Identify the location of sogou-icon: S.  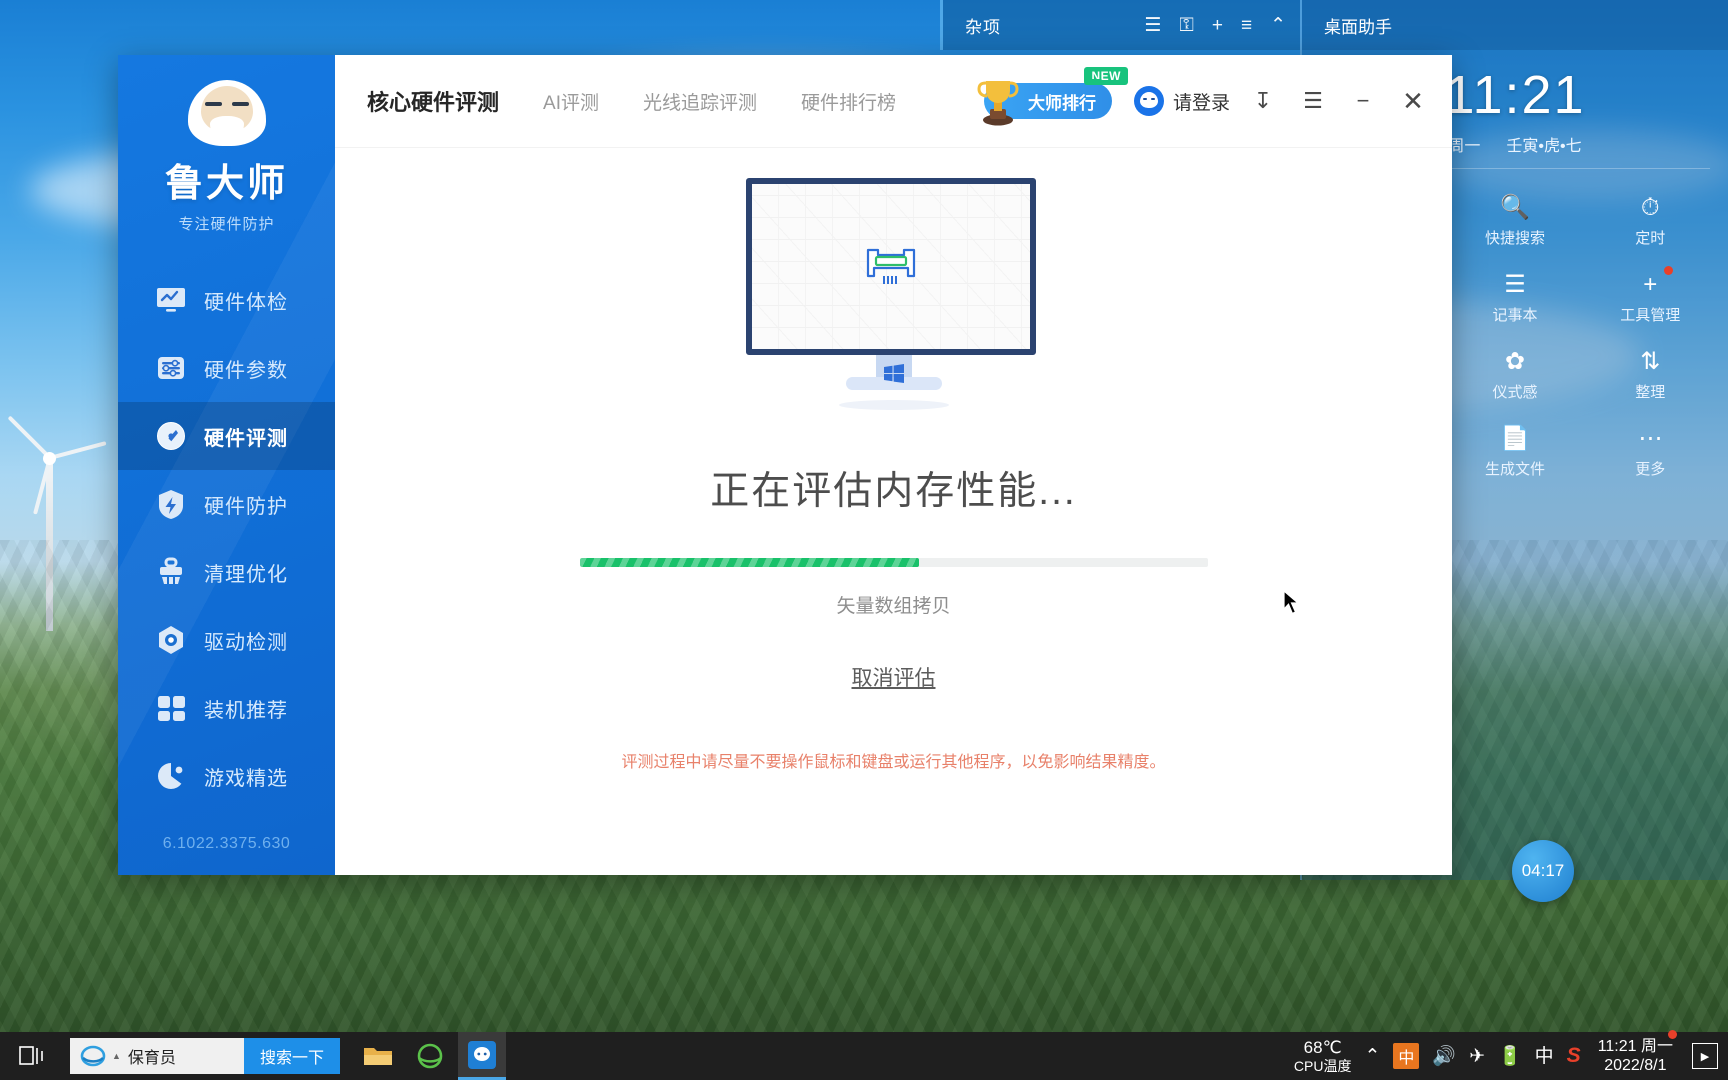
(1574, 1056).